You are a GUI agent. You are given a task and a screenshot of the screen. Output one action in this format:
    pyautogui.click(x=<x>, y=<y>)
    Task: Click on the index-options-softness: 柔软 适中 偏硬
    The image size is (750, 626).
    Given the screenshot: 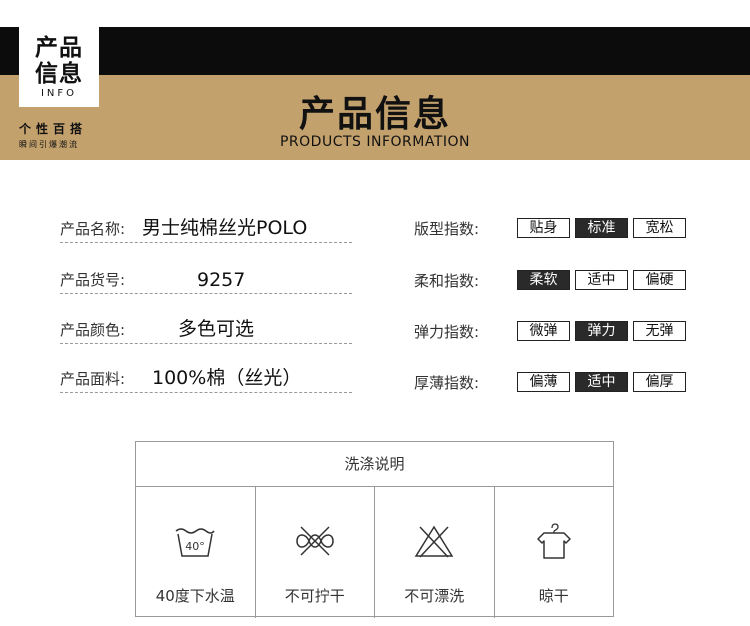 What is the action you would take?
    pyautogui.click(x=601, y=280)
    